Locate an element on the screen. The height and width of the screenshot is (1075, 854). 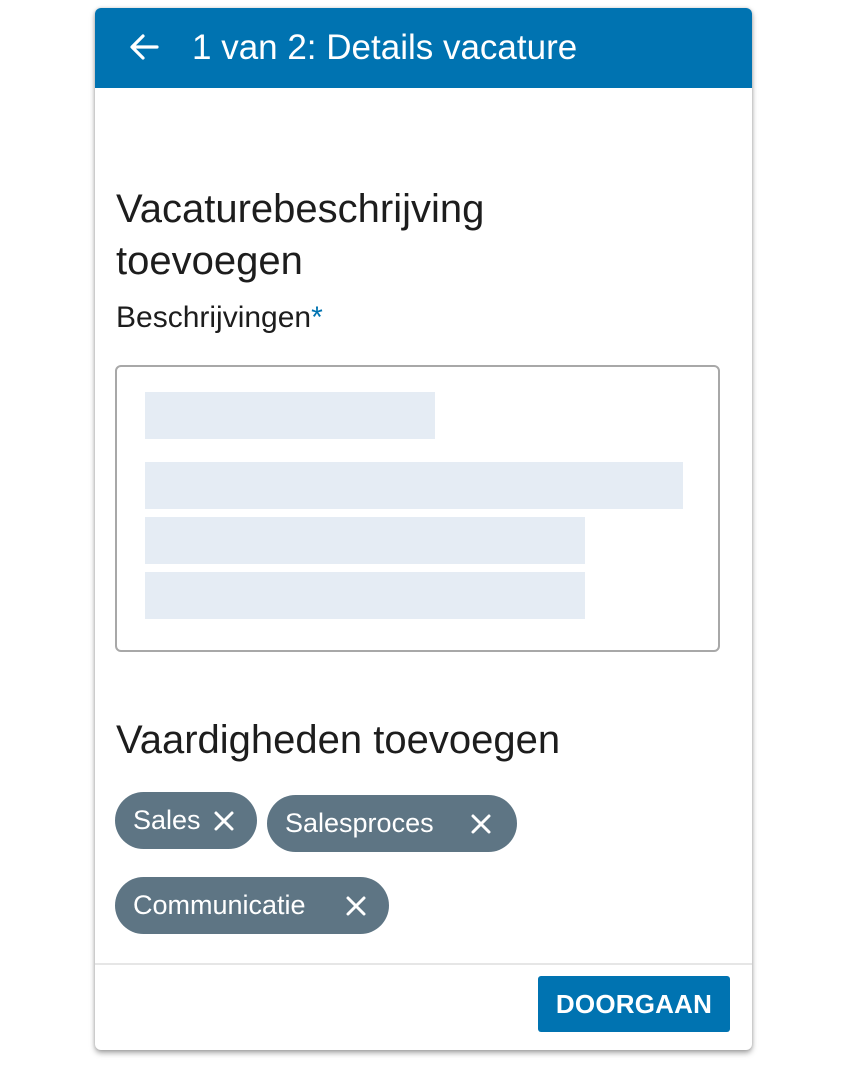
skills-section-title: Vaardigheden toevoegen is located at coordinates (338, 740).